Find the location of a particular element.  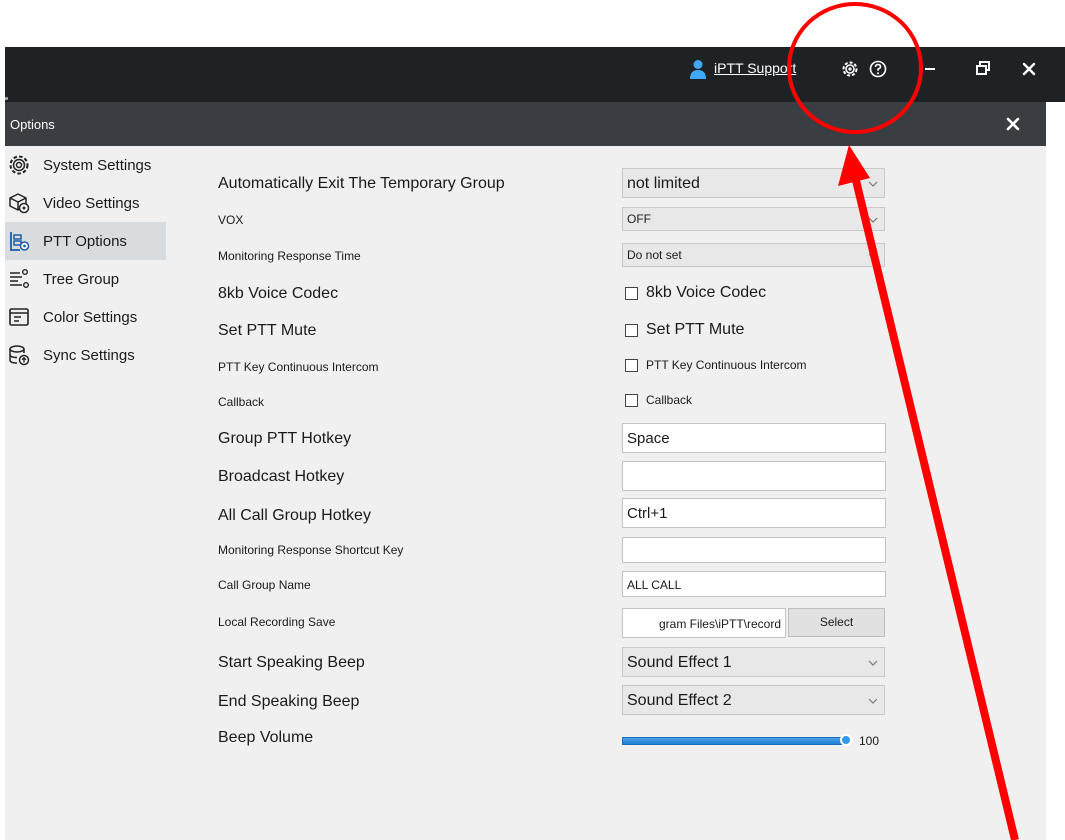

ptt-continuous-checkbox: PTT Key Continuous Intercom is located at coordinates (716, 365).